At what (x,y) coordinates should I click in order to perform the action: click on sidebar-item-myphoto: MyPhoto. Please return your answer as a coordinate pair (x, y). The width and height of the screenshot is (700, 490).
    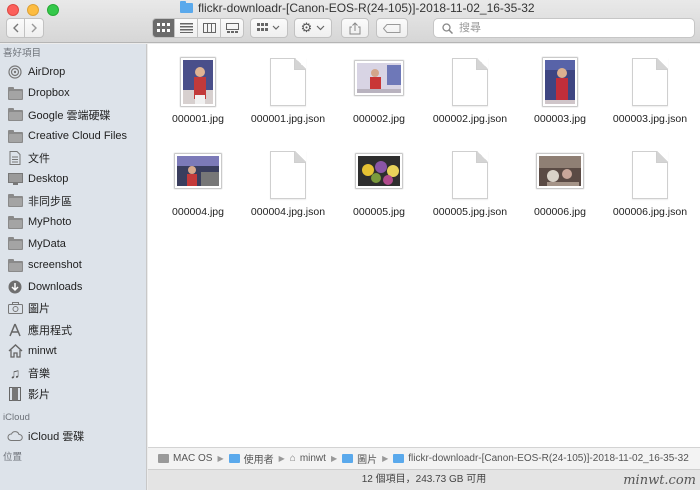
    Looking at the image, I should click on (73, 223).